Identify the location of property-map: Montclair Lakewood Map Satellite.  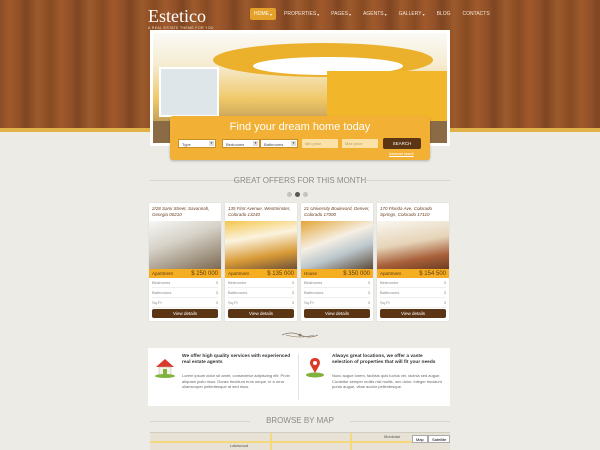
(300, 441).